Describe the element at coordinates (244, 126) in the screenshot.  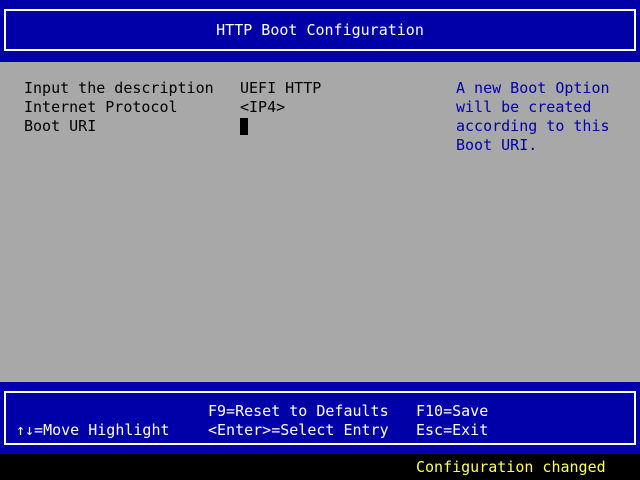
I see `text-cursor` at that location.